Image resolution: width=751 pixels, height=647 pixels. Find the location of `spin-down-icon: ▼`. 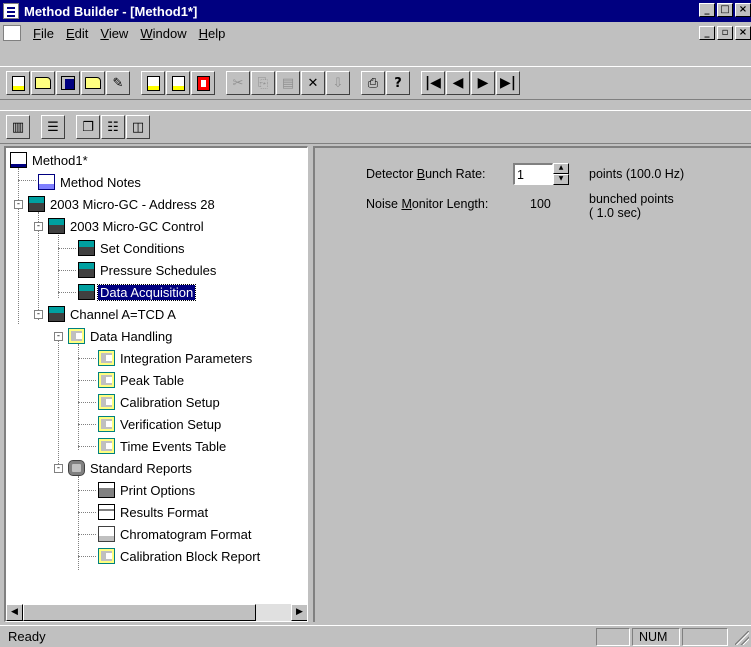

spin-down-icon: ▼ is located at coordinates (561, 179).